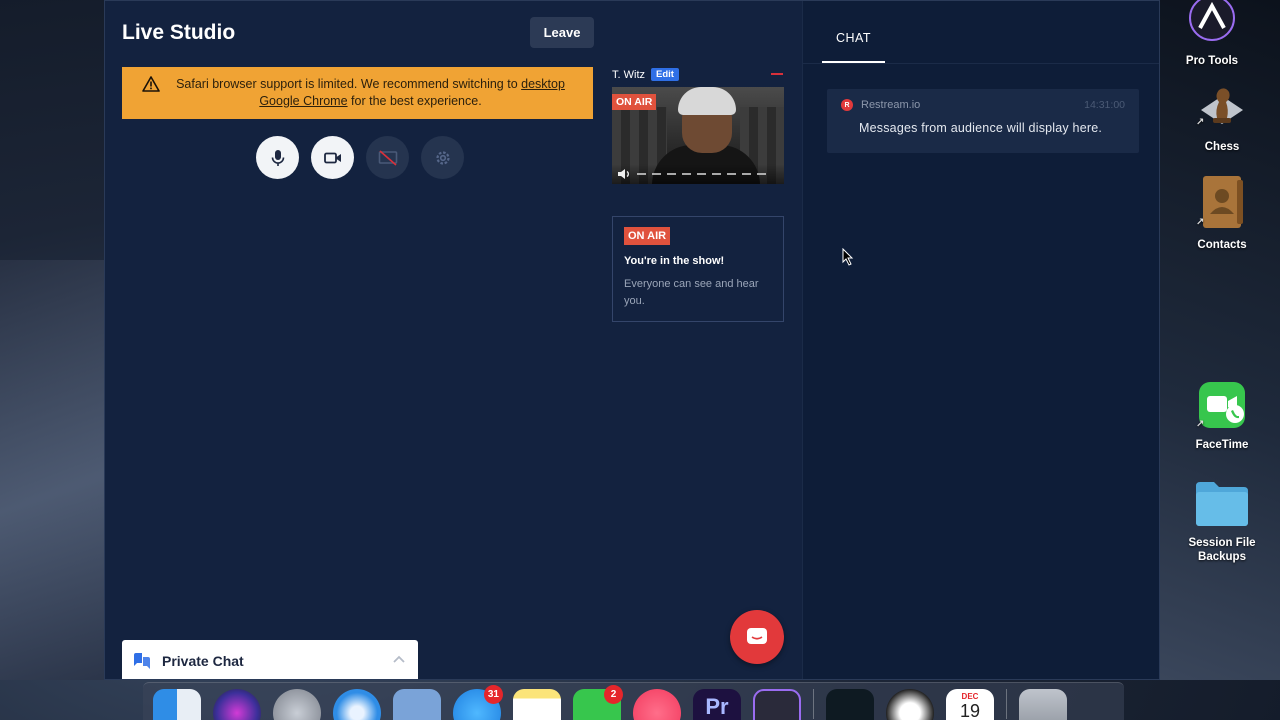 This screenshot has width=1280, height=720. What do you see at coordinates (142, 660) in the screenshot?
I see `private-chat-icon` at bounding box center [142, 660].